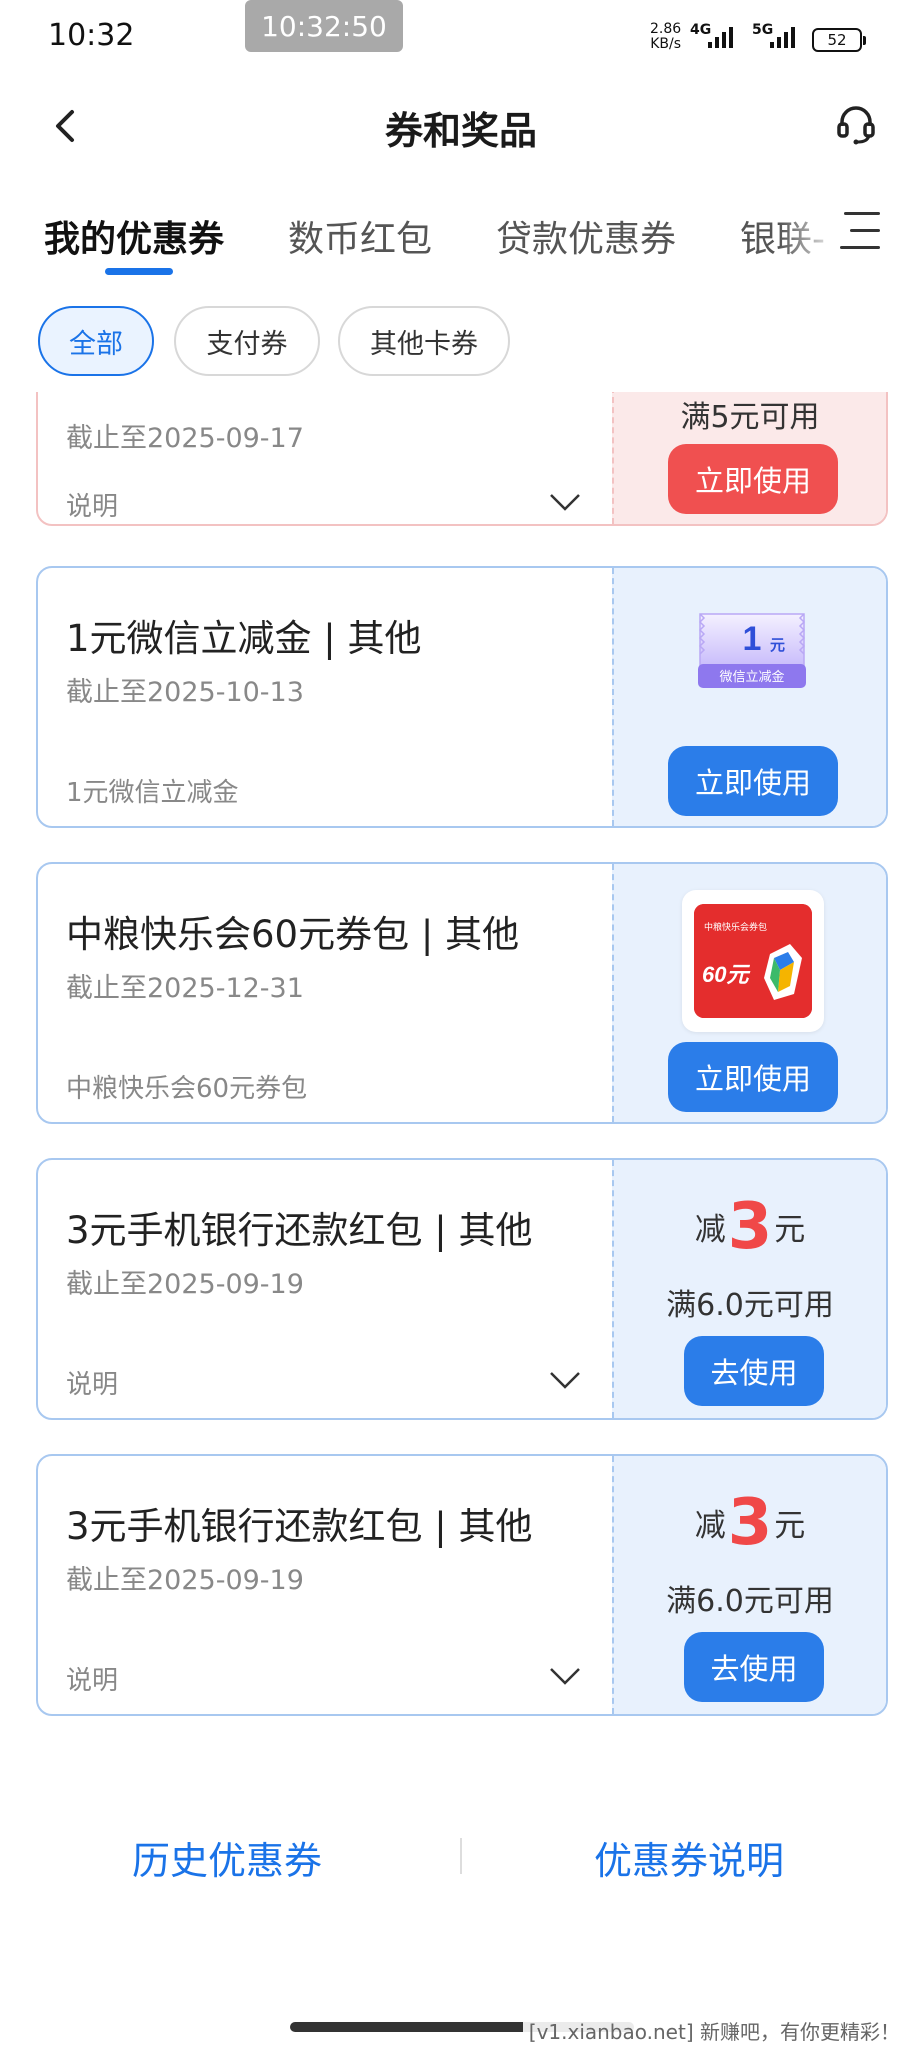 The image size is (922, 2048). What do you see at coordinates (185, 438) in the screenshot?
I see `coupon-expire: 截止至2025-09-17` at bounding box center [185, 438].